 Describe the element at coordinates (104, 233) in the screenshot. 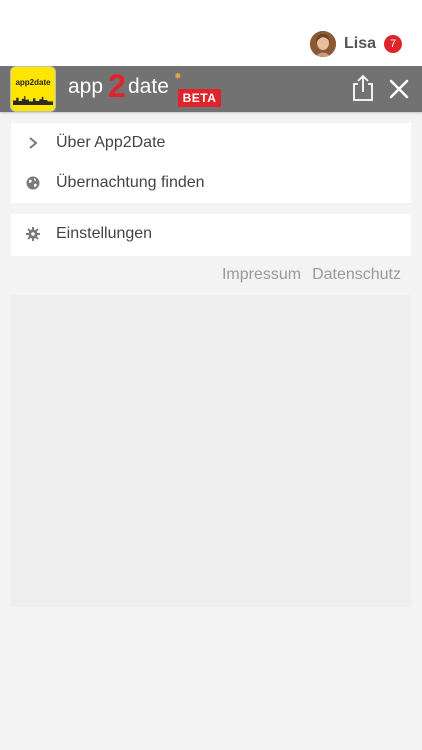

I see `menu-item-label: Einstellungen` at that location.